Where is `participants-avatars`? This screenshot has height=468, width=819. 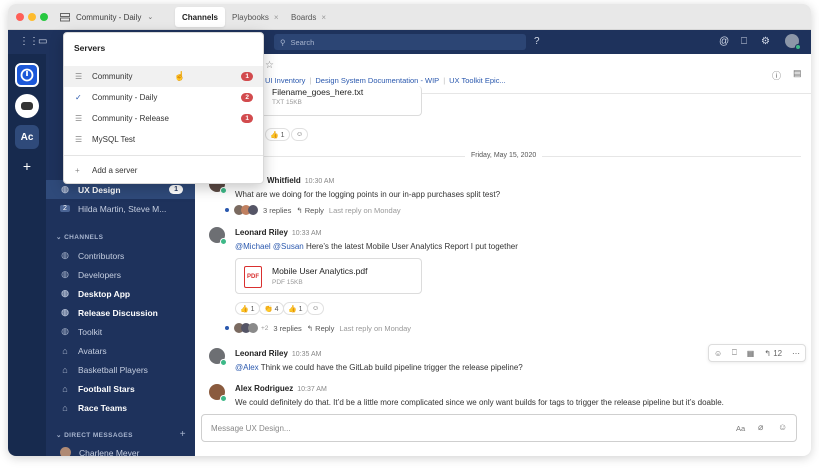
participants-avatars is located at coordinates (246, 210).